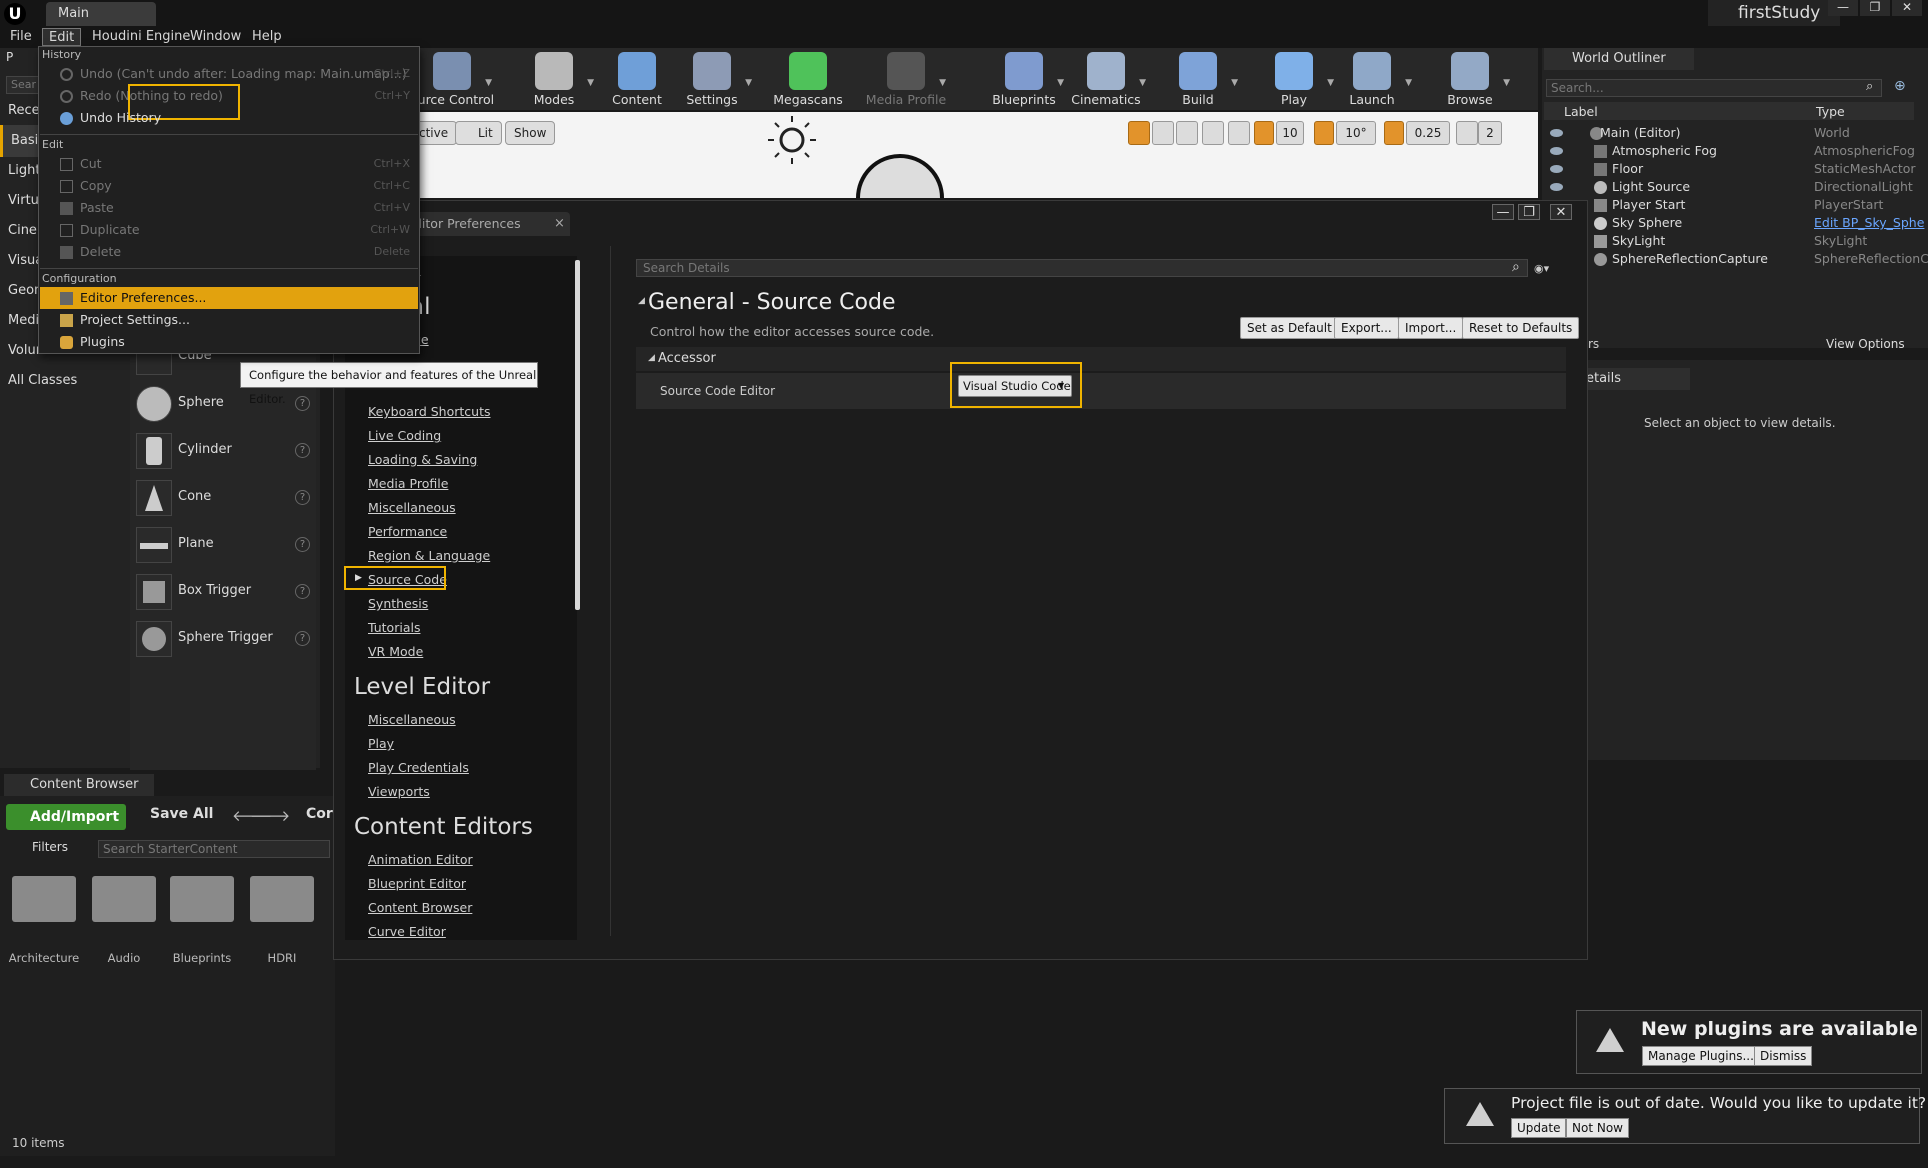 This screenshot has width=1928, height=1168. I want to click on nav-link-tutorials: Tutorials, so click(394, 627).